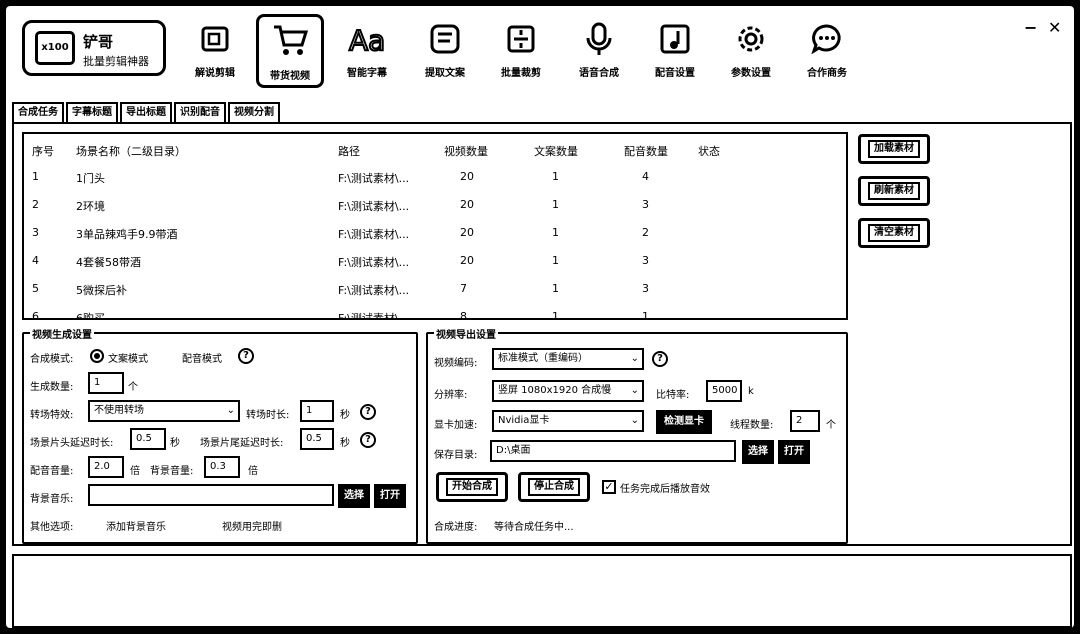  I want to click on toolbar-batch-crop: 批量裁剪, so click(521, 51).